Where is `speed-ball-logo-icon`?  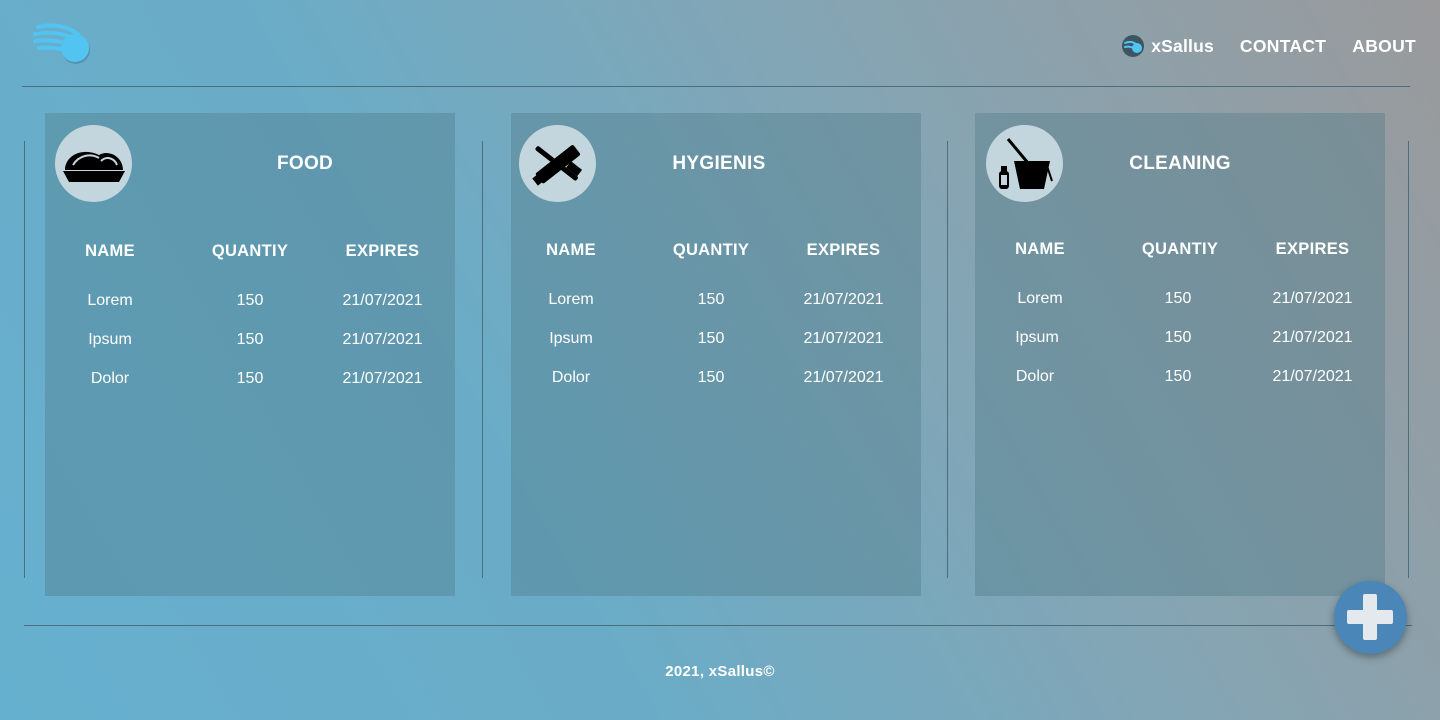 speed-ball-logo-icon is located at coordinates (62, 45).